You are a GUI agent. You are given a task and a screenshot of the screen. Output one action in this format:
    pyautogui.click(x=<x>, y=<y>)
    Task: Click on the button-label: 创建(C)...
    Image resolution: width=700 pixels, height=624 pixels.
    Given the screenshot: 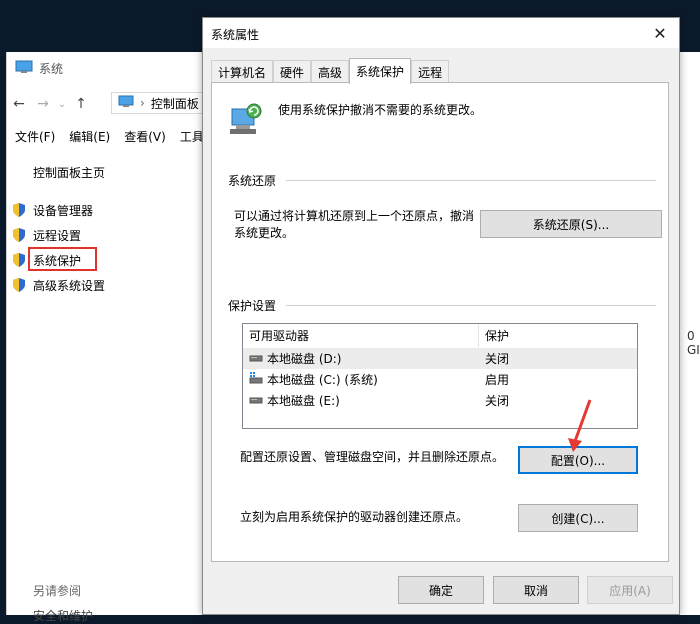 What is the action you would take?
    pyautogui.click(x=578, y=518)
    